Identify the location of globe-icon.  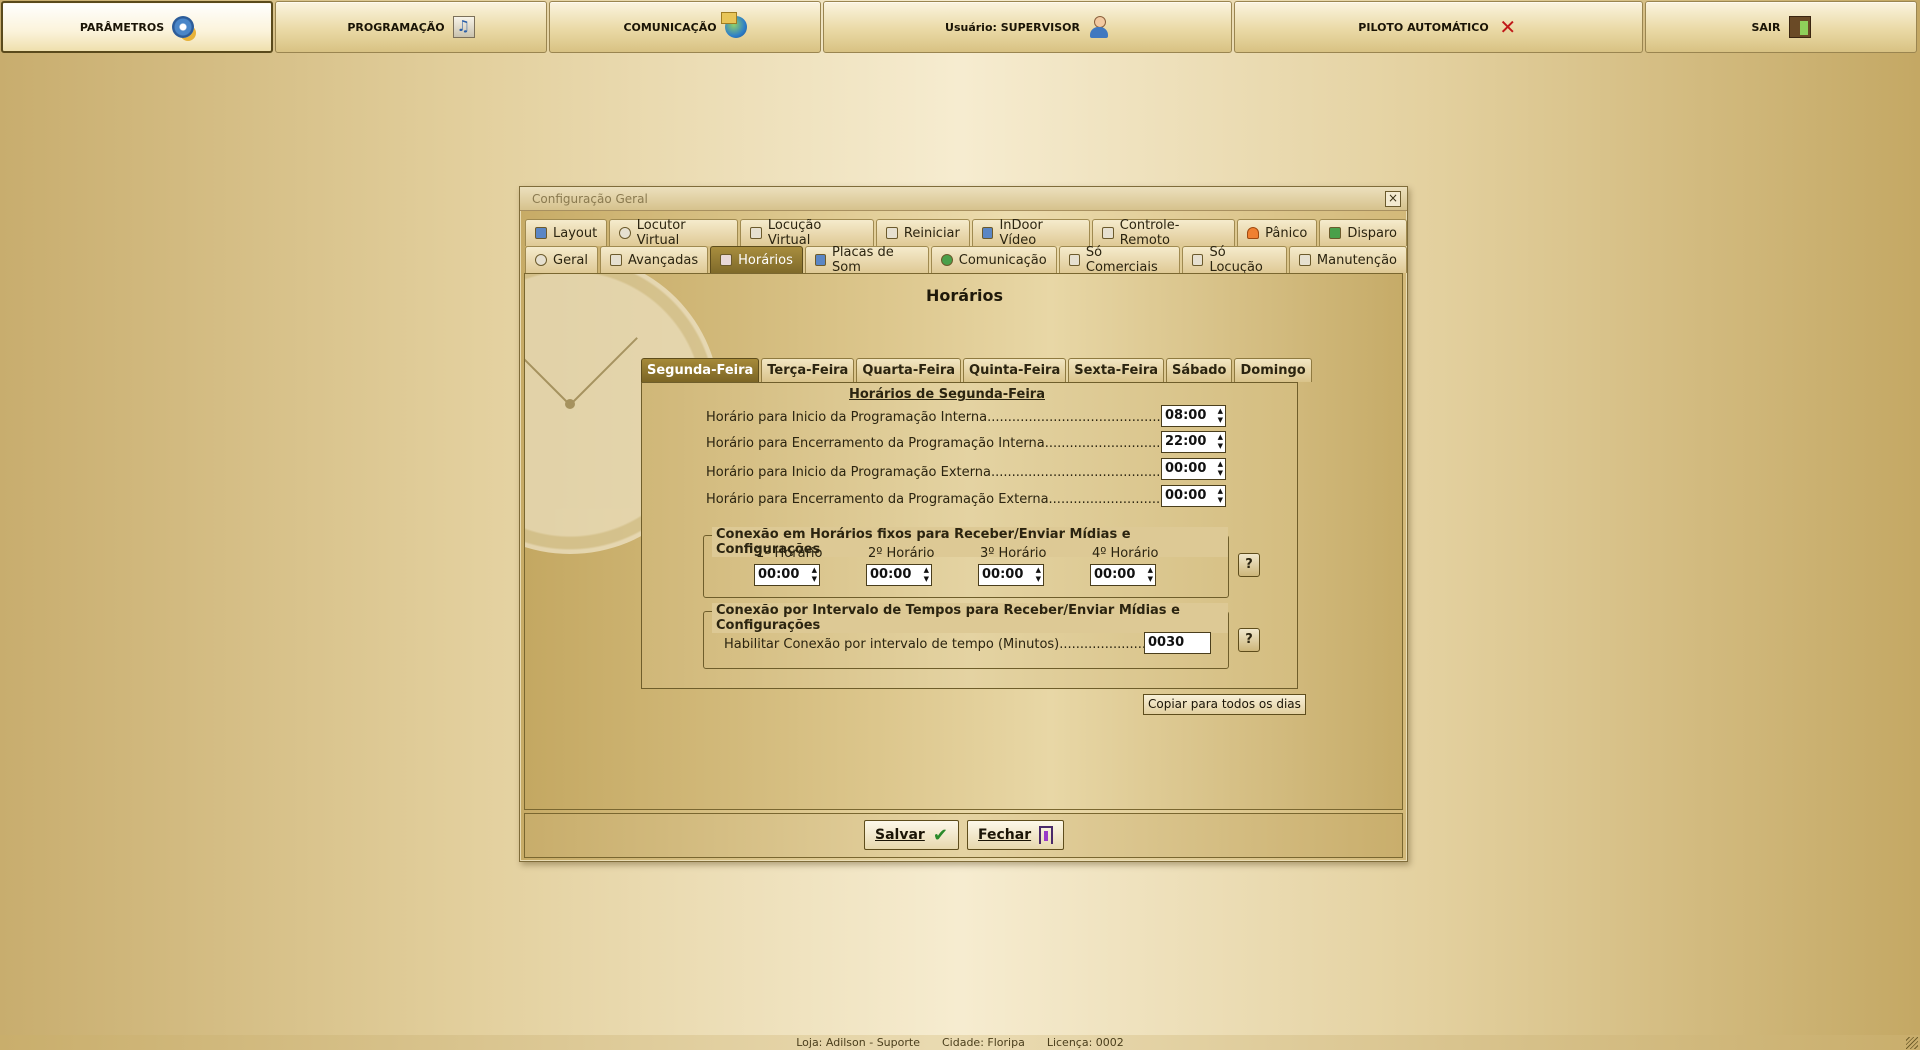
(733, 25).